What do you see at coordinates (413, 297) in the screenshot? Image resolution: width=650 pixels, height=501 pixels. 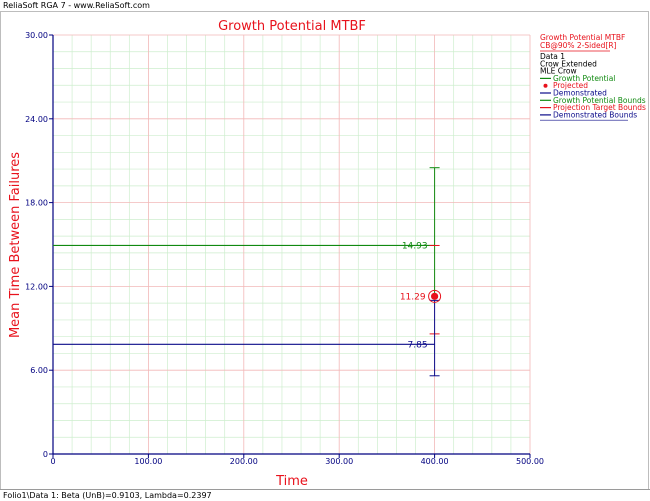 I see `projected-value-label: 11.29` at bounding box center [413, 297].